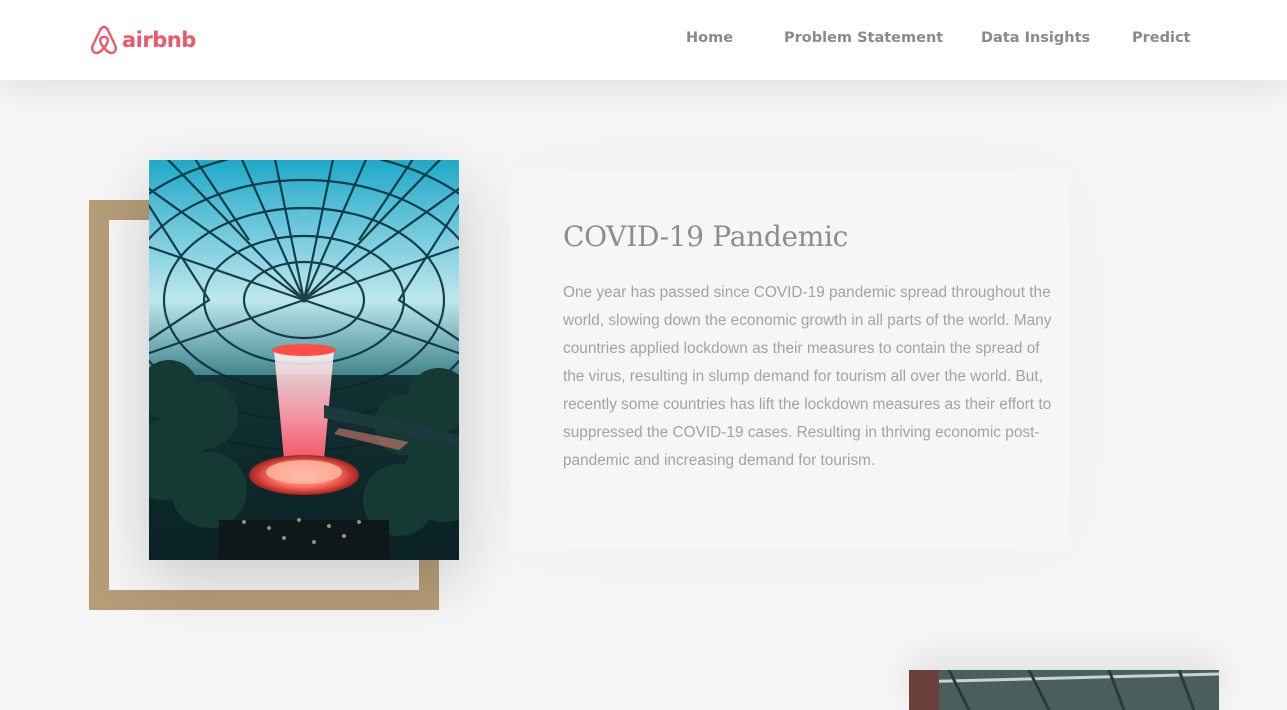 The width and height of the screenshot is (1287, 710). I want to click on waterfall-dome-image, so click(304, 360).